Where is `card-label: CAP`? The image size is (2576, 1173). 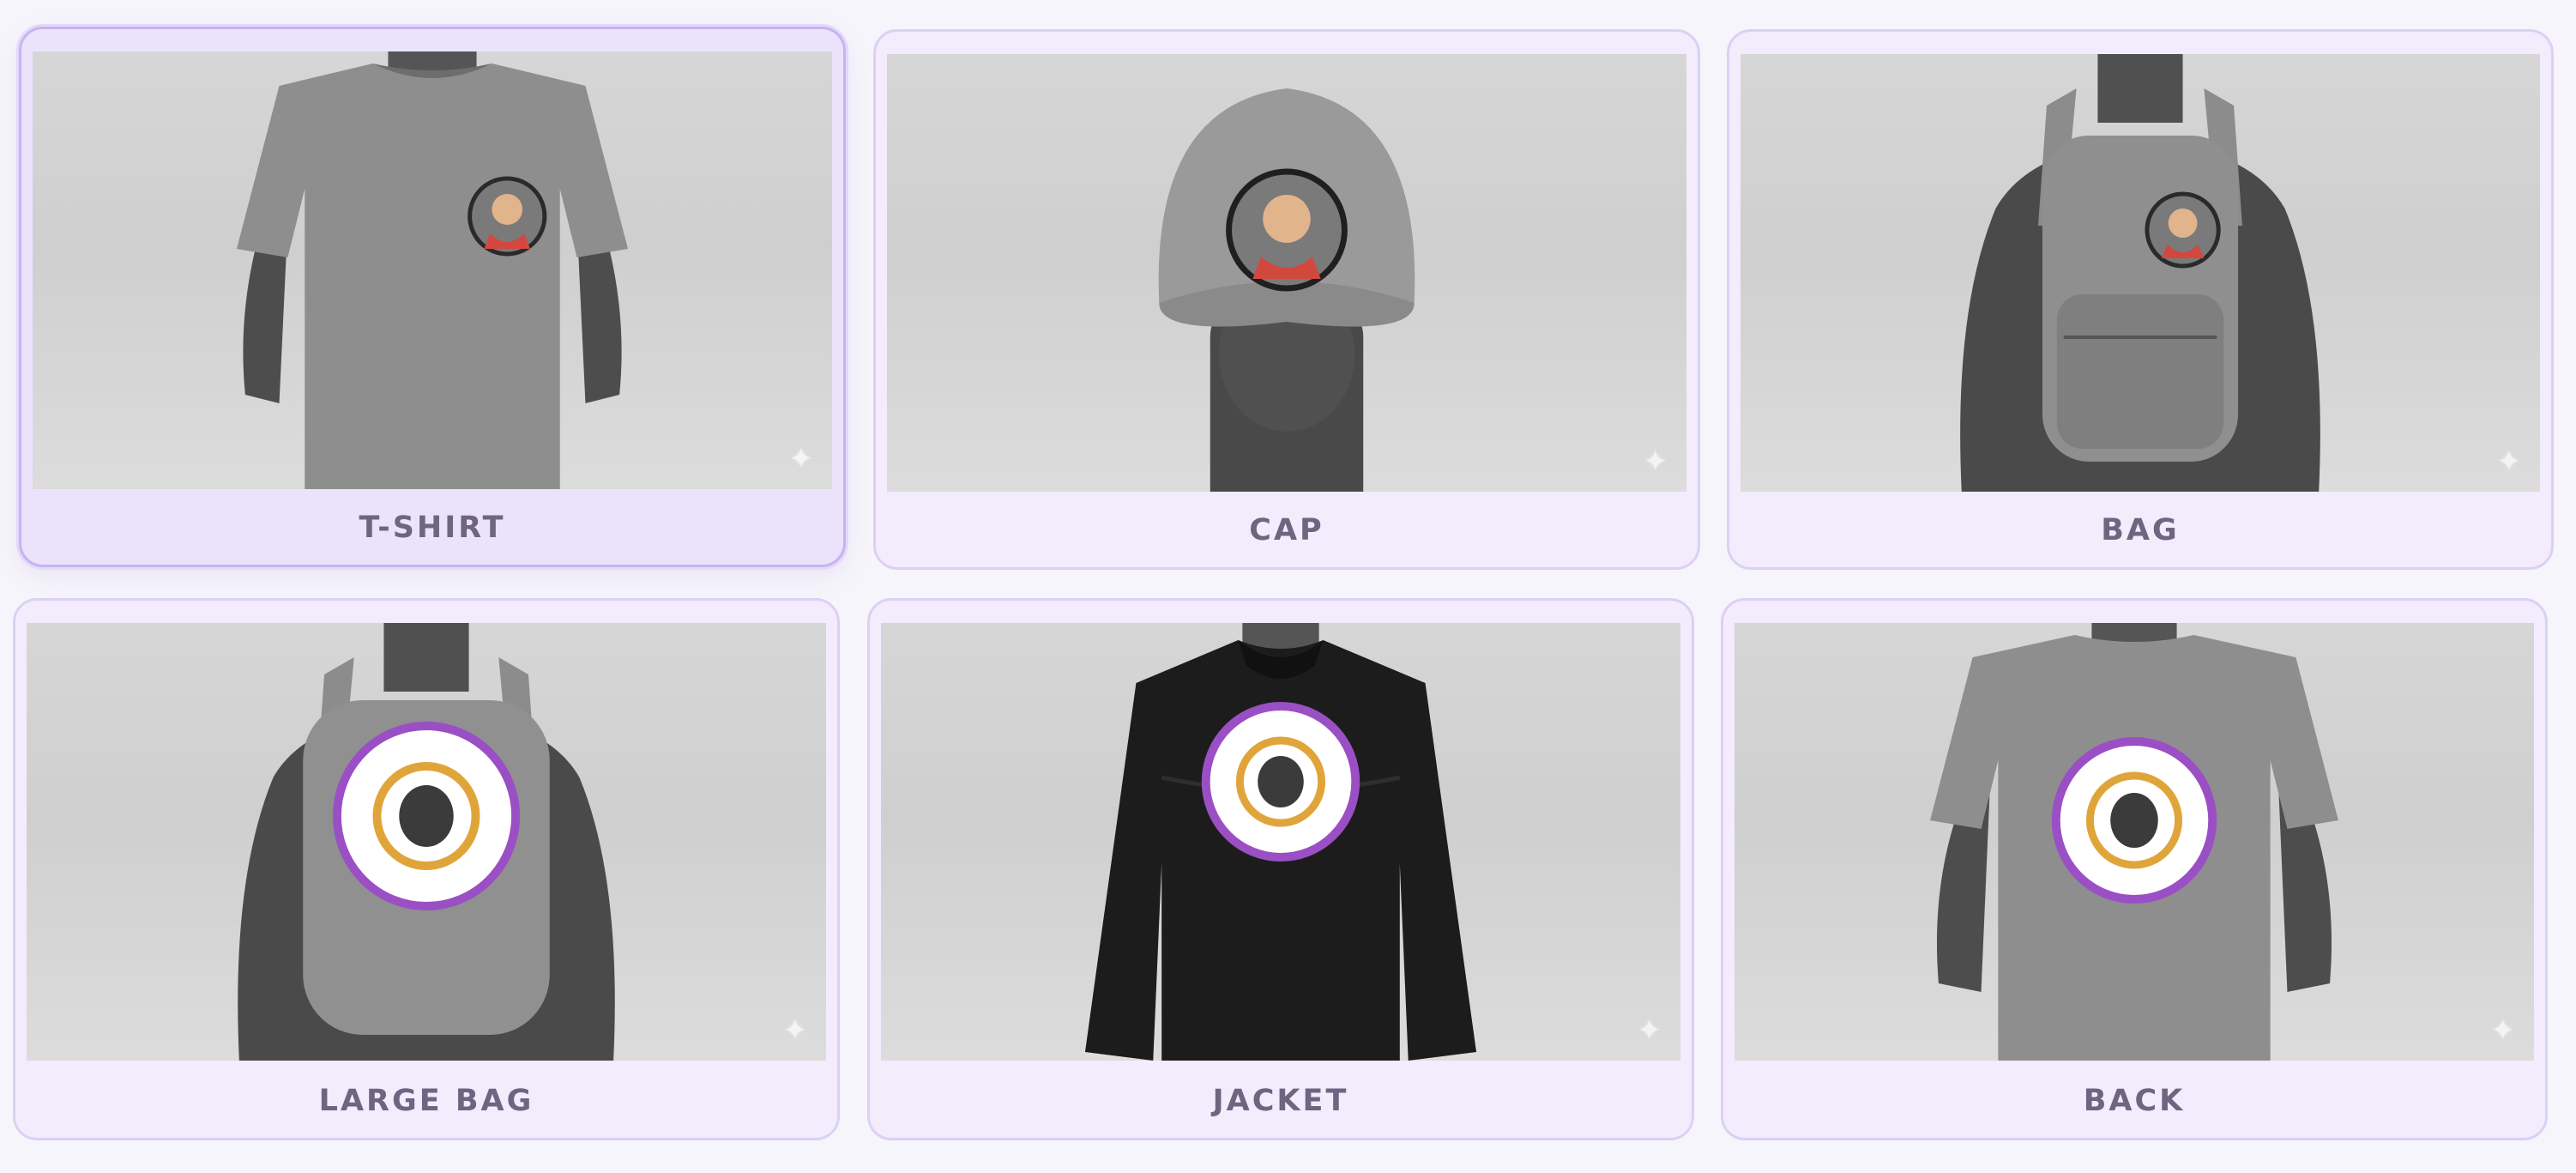
card-label: CAP is located at coordinates (1286, 530).